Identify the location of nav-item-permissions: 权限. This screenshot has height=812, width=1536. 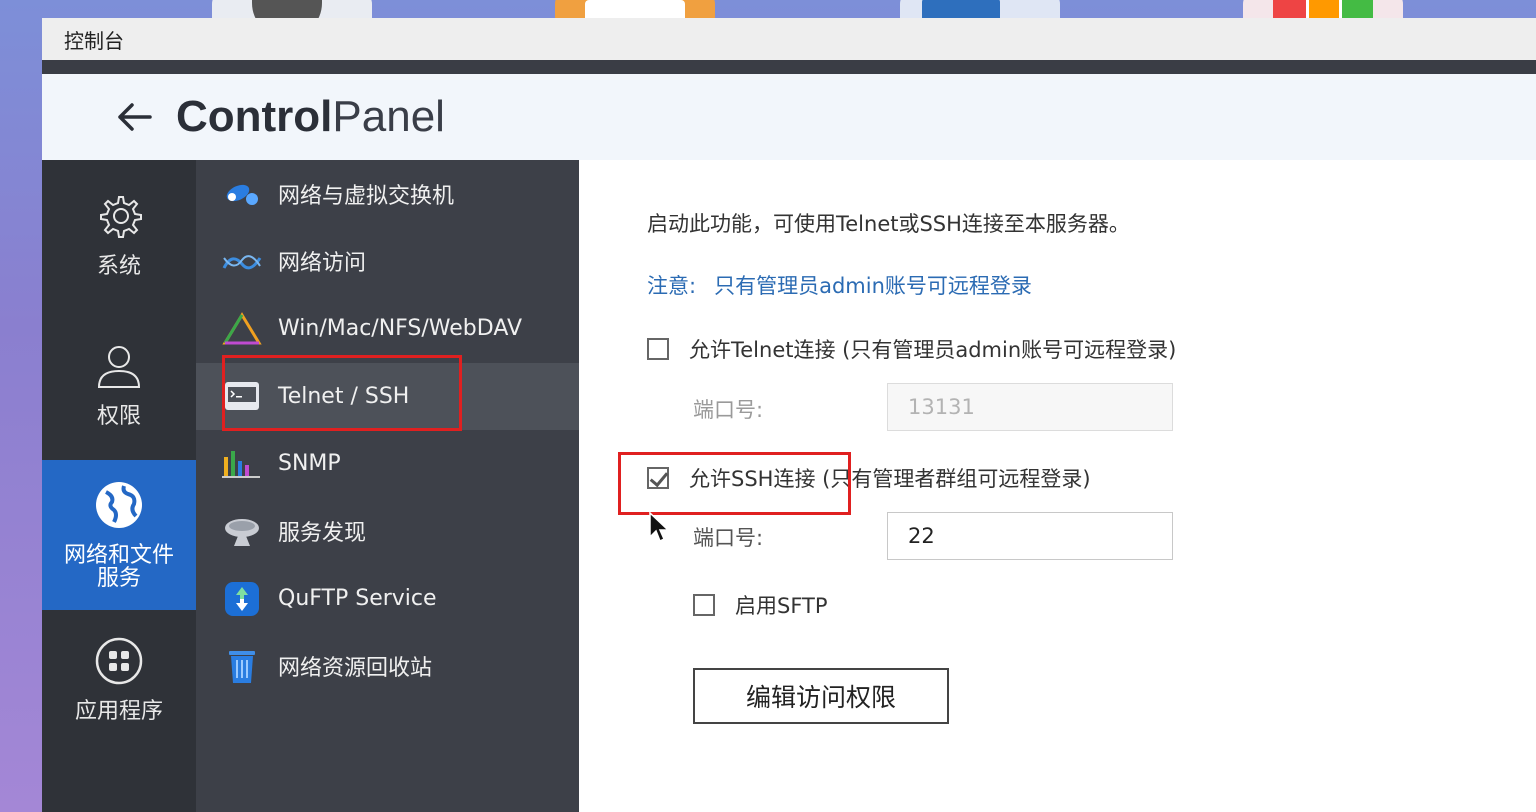
(119, 385).